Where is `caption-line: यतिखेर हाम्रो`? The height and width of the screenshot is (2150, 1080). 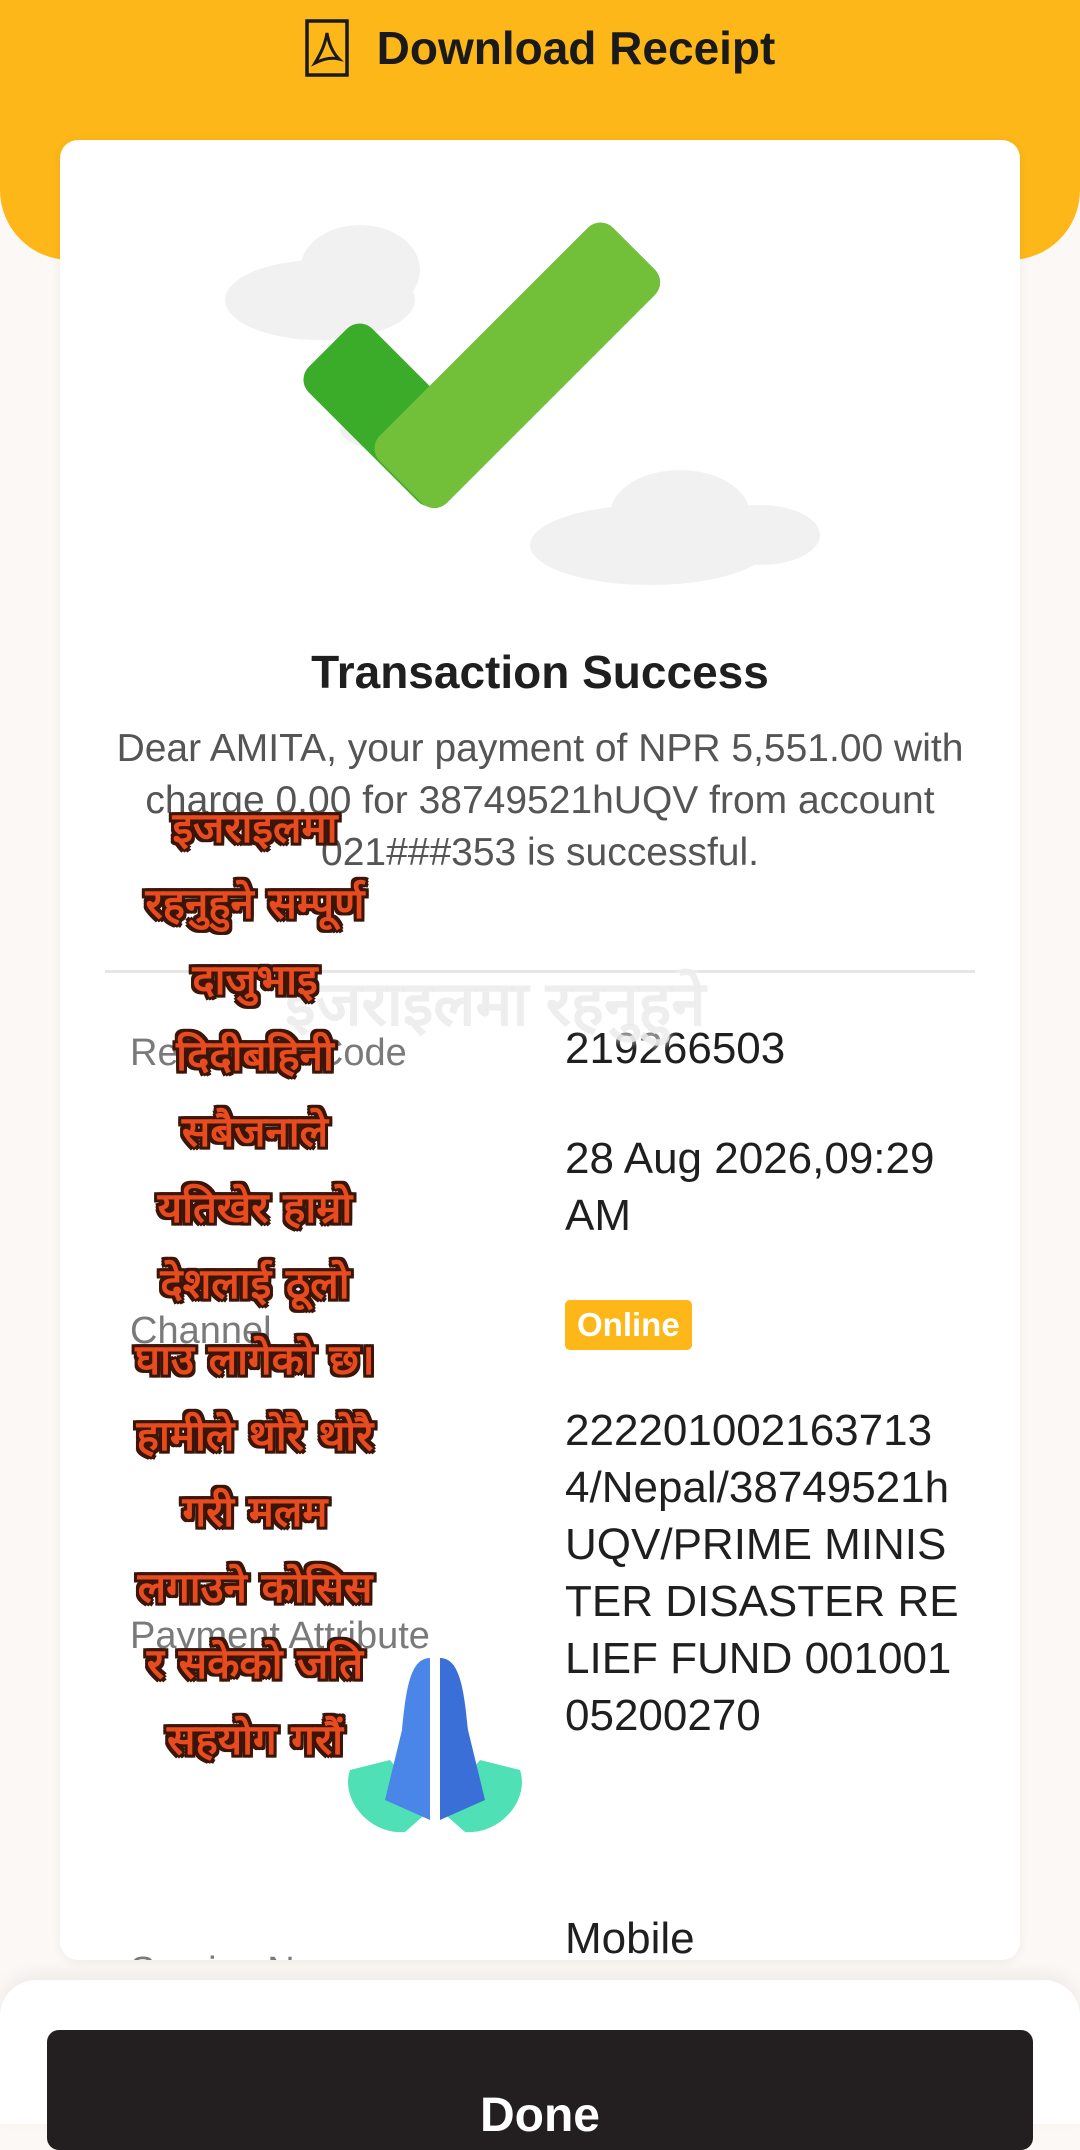 caption-line: यतिखेर हाम्रो is located at coordinates (255, 1207).